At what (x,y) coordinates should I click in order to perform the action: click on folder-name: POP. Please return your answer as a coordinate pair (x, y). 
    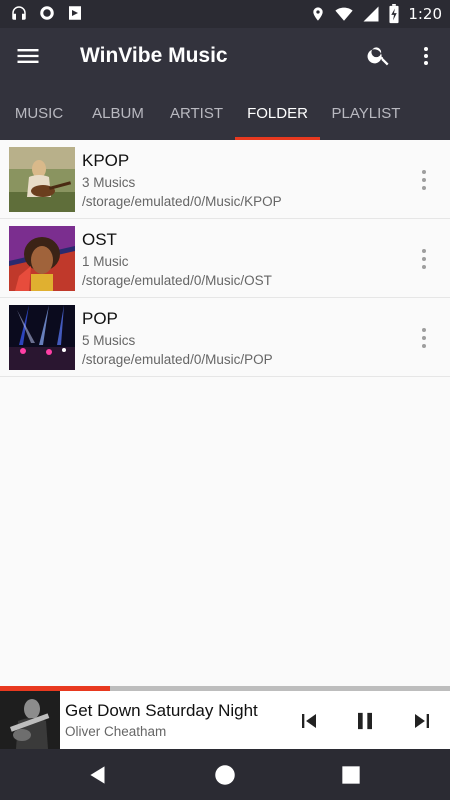
    Looking at the image, I should click on (100, 318).